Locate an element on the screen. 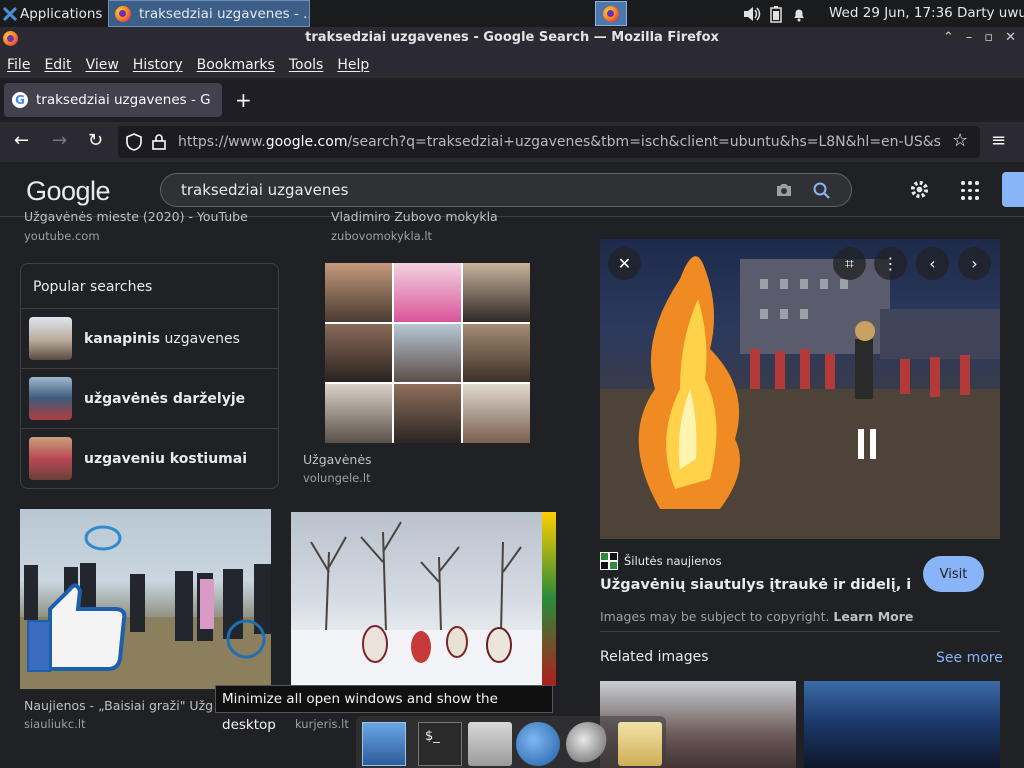 The image size is (1024, 768). tab-bar: G traksedziai uzgavenes - G + is located at coordinates (512, 100).